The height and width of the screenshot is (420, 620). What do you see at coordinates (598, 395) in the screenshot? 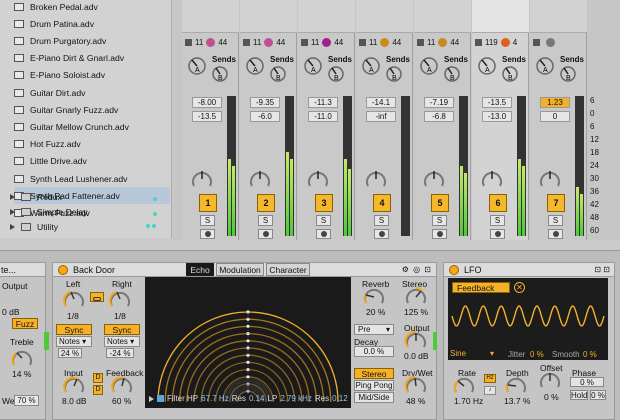
I see `hold-value: 0 %` at bounding box center [598, 395].